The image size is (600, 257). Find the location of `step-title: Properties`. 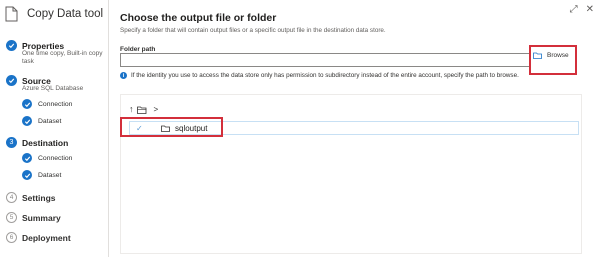

step-title: Properties is located at coordinates (43, 45).